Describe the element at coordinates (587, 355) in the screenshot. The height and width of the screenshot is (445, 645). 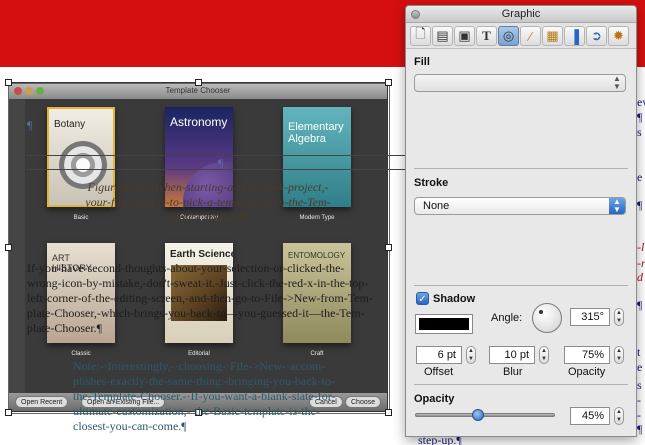
I see `shadow-opacity-field: 75%` at that location.